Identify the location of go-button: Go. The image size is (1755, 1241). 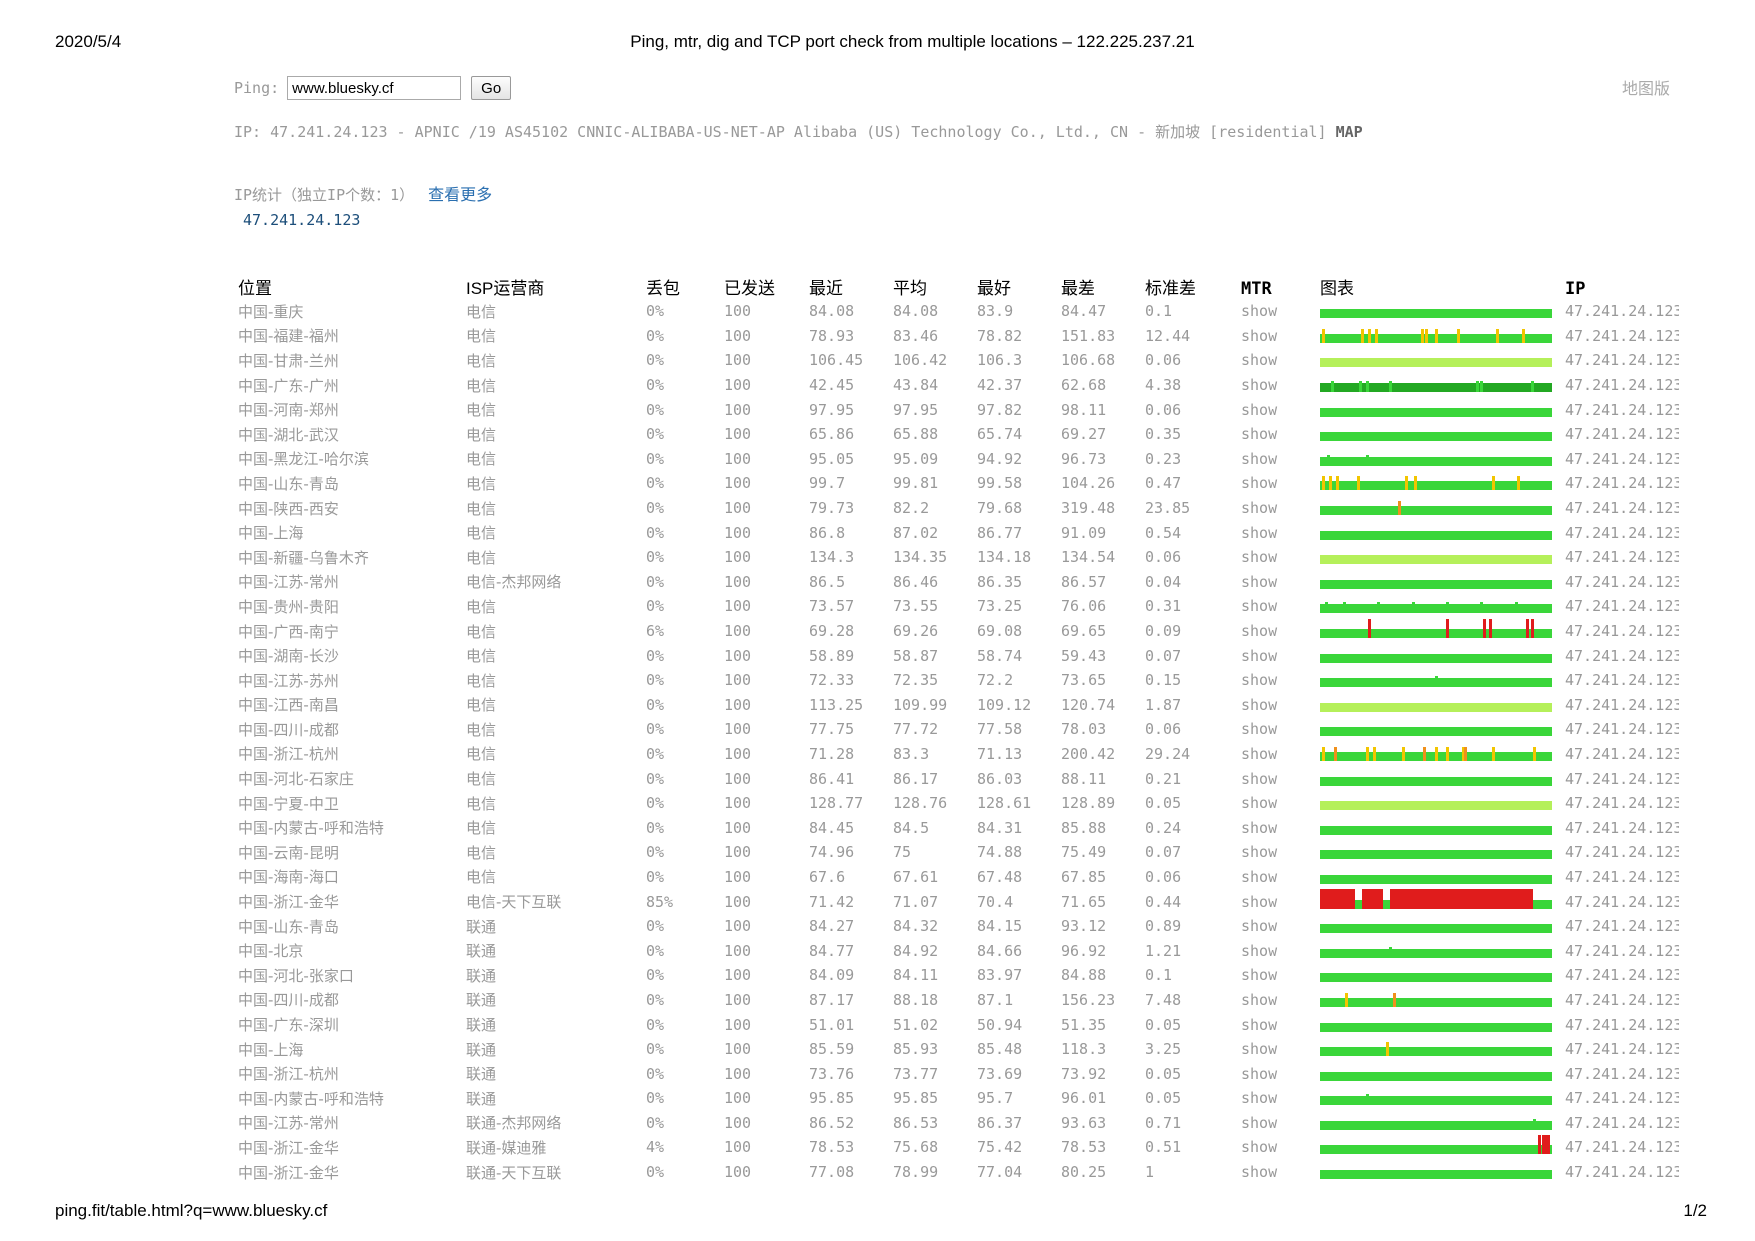
(491, 88).